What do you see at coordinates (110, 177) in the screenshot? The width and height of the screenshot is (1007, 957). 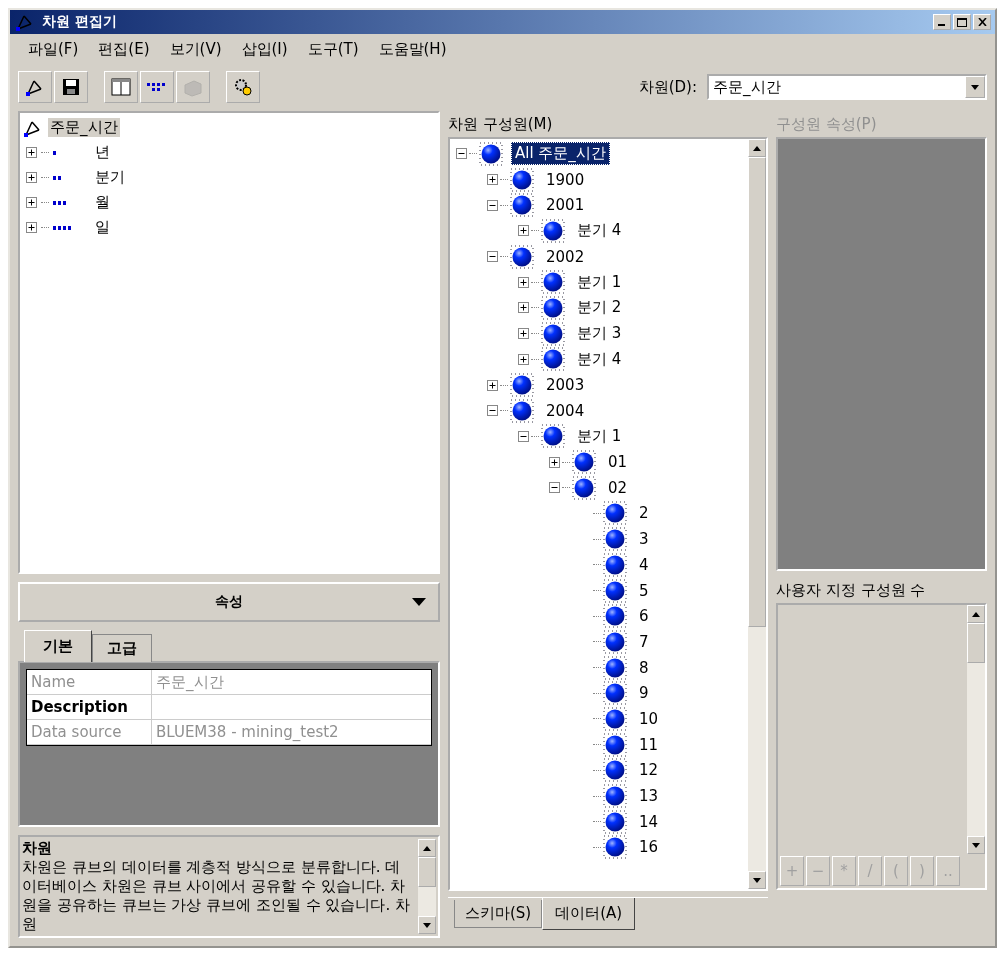 I see `tree-item: 분기` at bounding box center [110, 177].